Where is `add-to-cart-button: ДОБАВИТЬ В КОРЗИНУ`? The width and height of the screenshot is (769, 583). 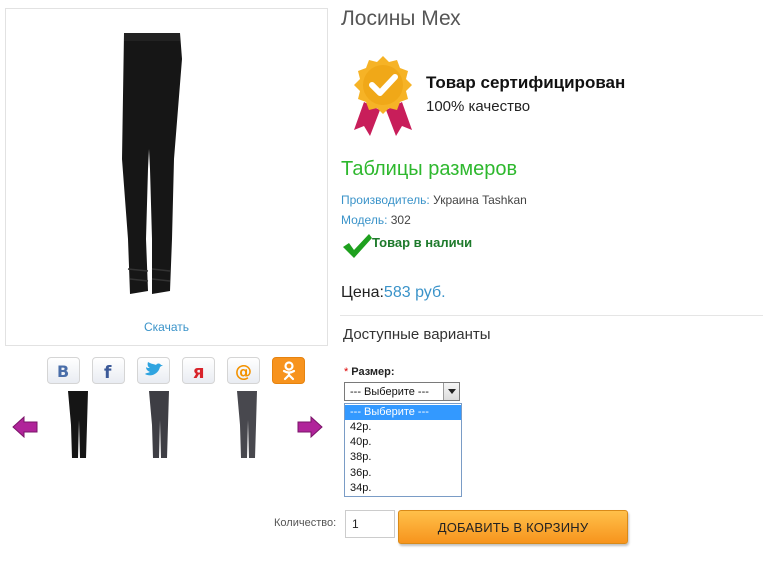 add-to-cart-button: ДОБАВИТЬ В КОРЗИНУ is located at coordinates (513, 527).